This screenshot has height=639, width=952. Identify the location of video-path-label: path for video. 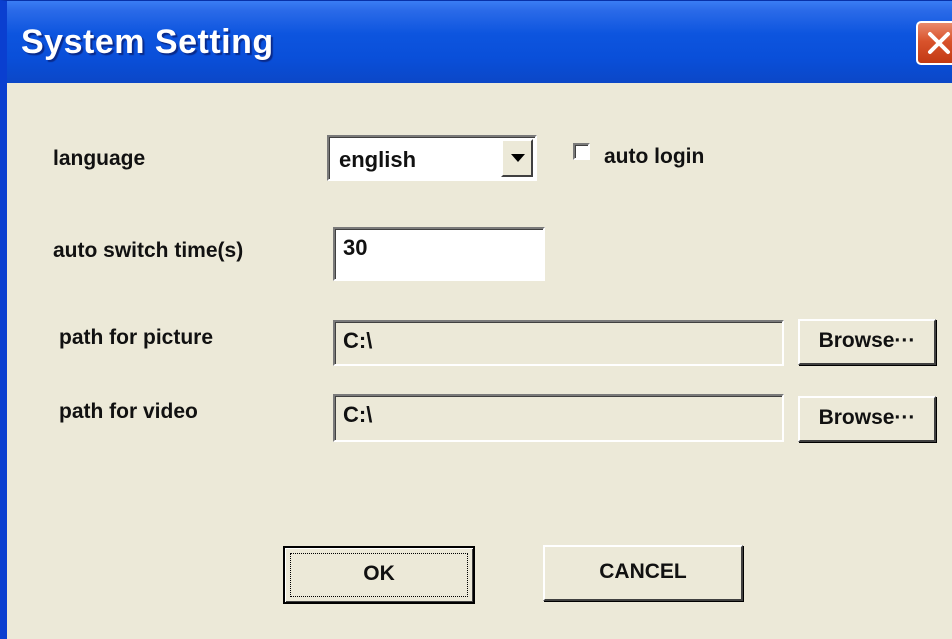
(128, 411).